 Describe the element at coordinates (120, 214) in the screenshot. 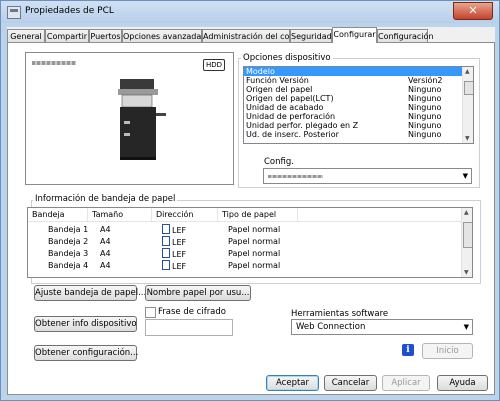

I see `column-header: Tamaño` at that location.